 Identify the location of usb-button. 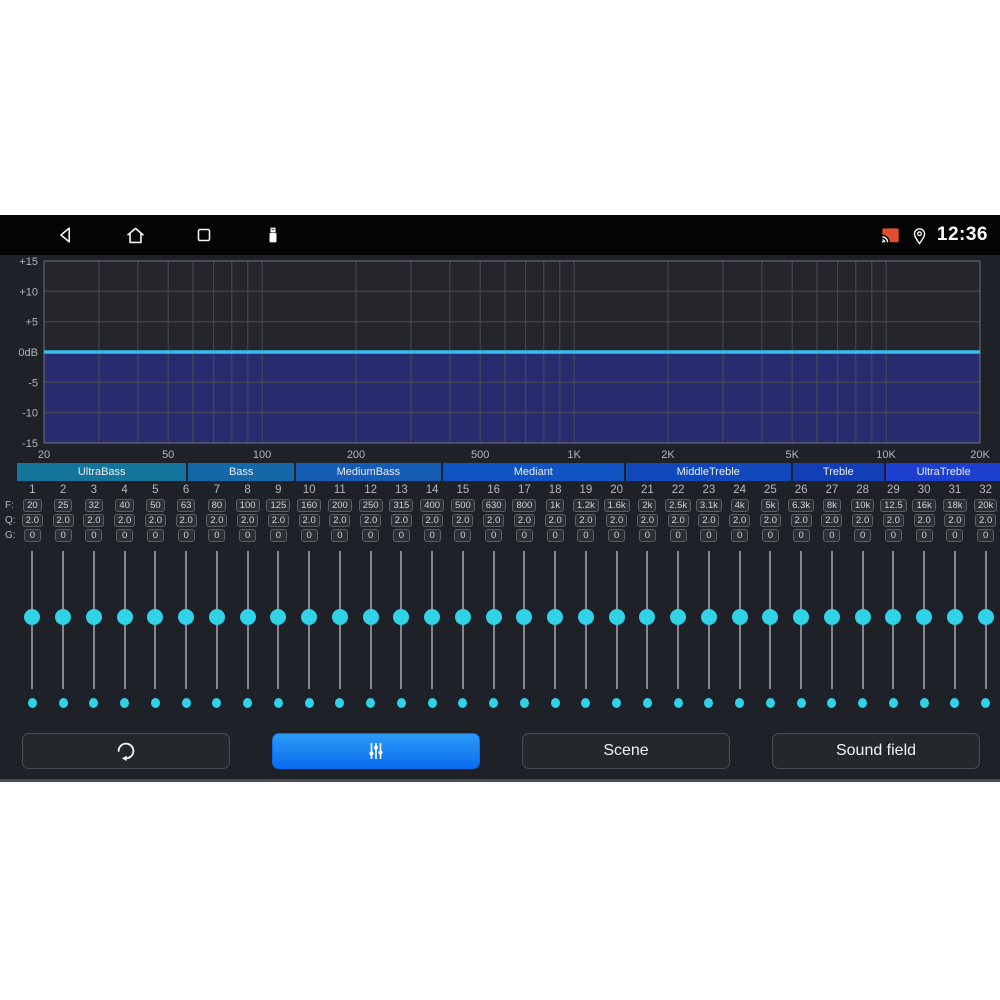
(273, 235).